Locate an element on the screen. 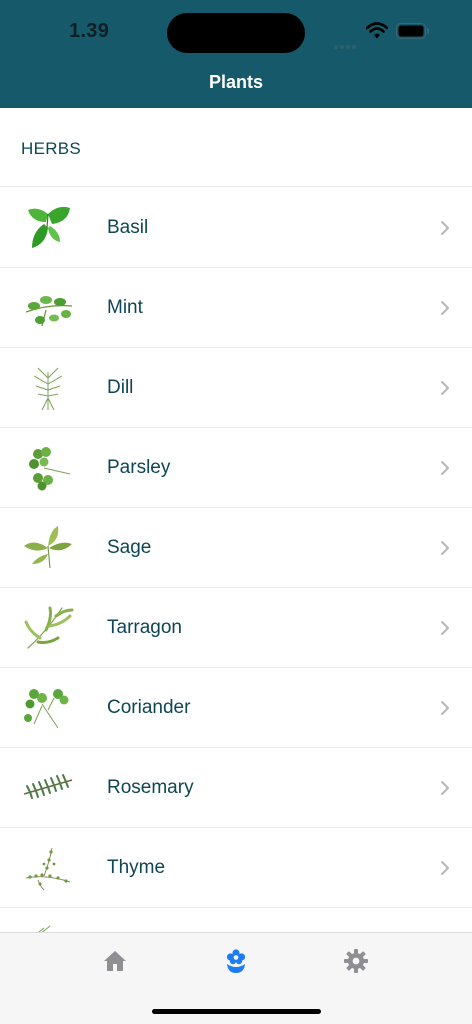 The image size is (472, 1024). list-item-label: Sage is located at coordinates (129, 547).